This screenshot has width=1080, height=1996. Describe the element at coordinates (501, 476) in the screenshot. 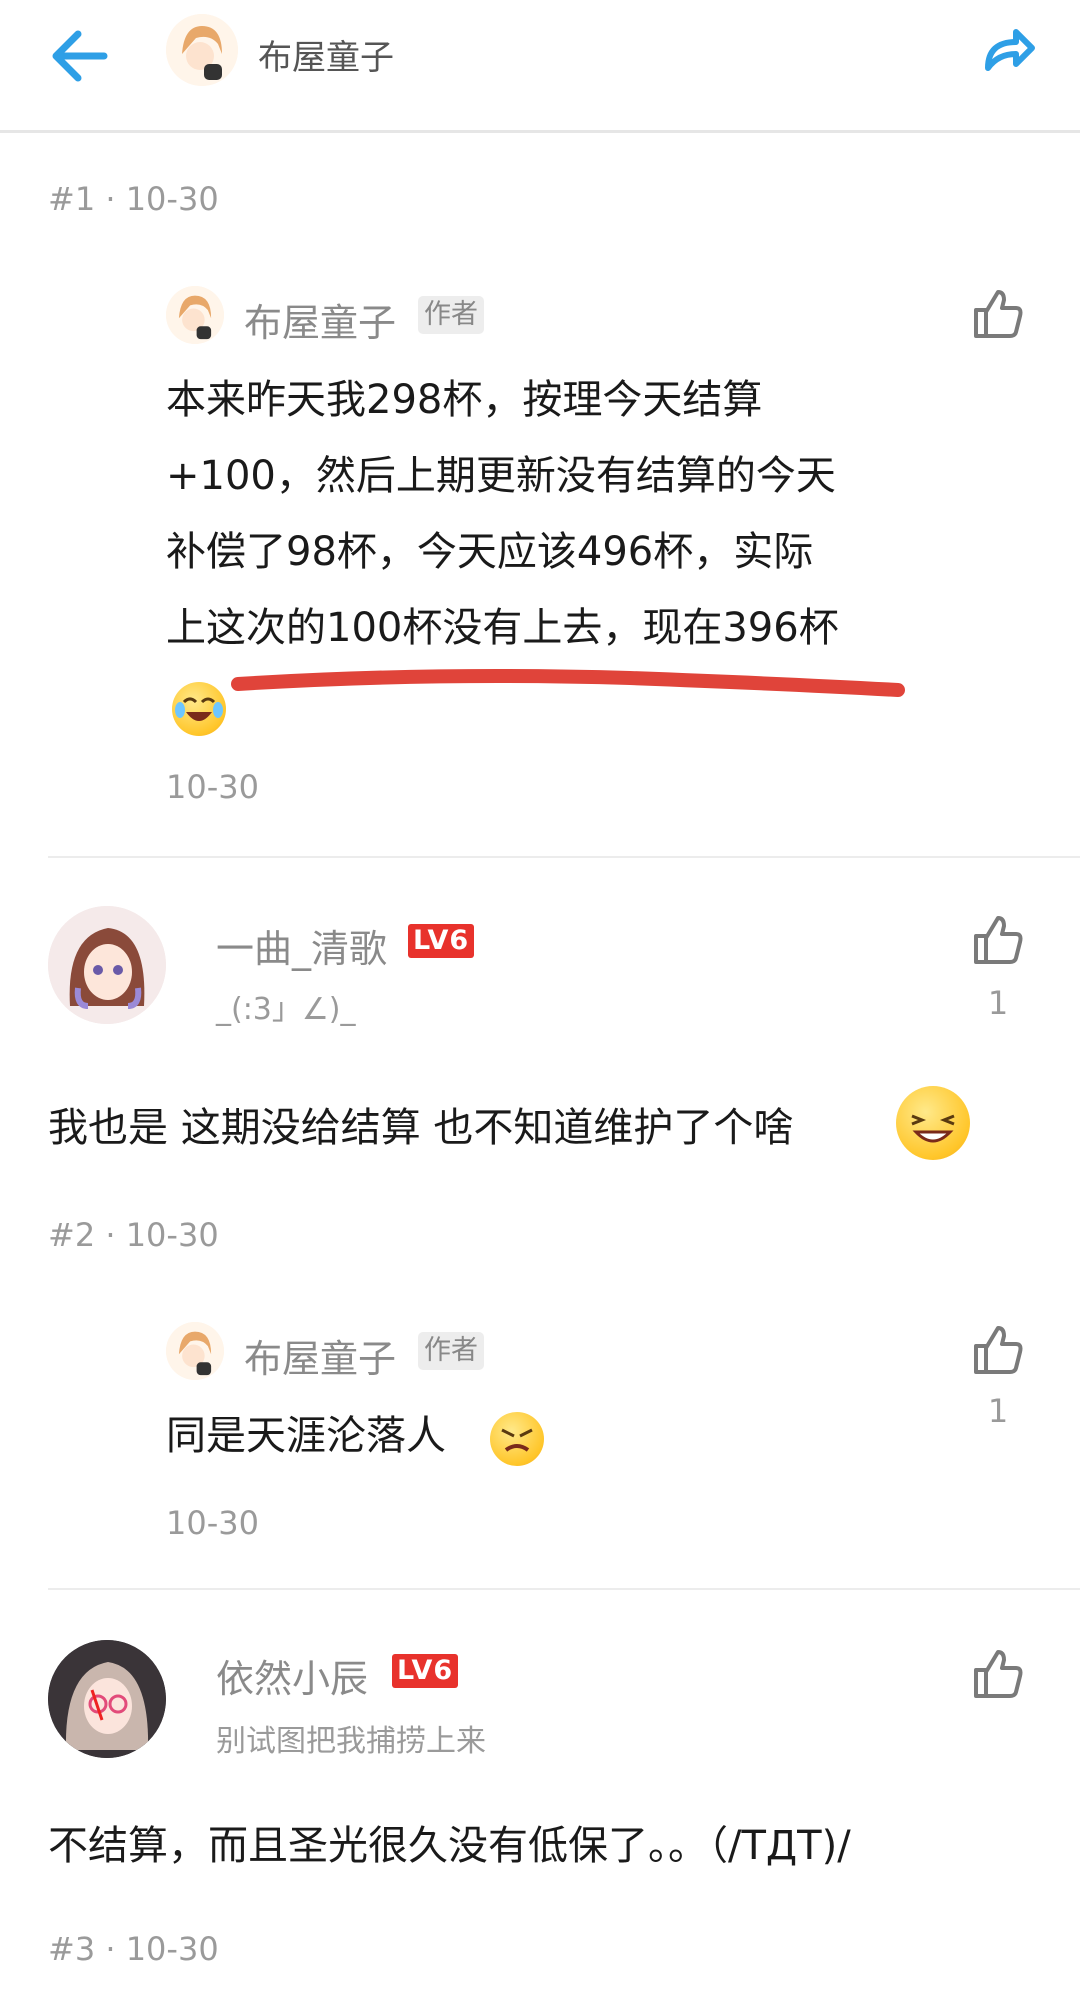

I see `text-line: +100，然后上期更新没有结算的今天` at that location.